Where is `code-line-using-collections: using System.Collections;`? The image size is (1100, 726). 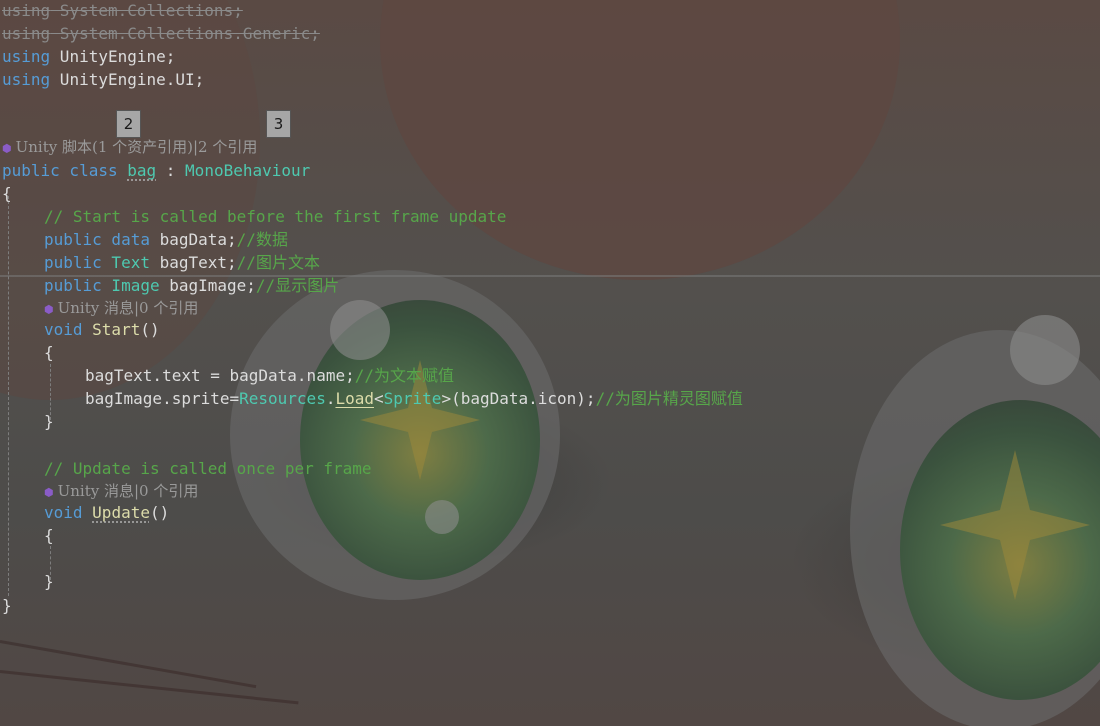 code-line-using-collections: using System.Collections; is located at coordinates (122, 11).